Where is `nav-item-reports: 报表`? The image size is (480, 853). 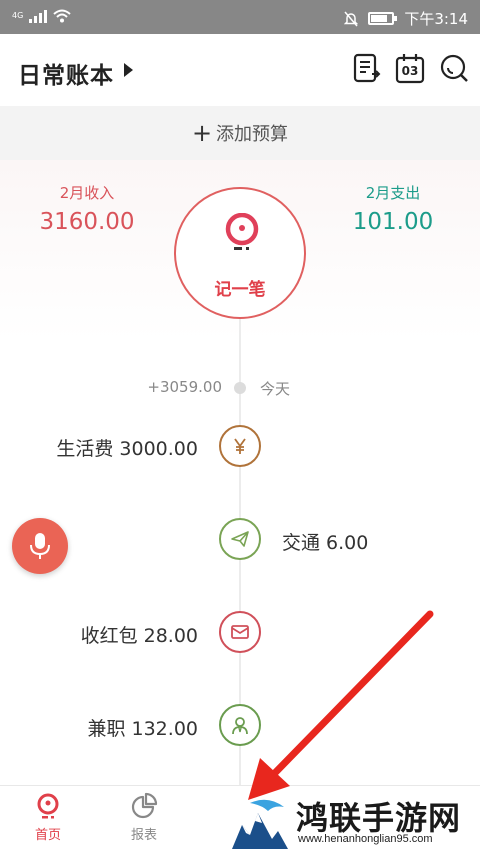 nav-item-reports: 报表 is located at coordinates (144, 817).